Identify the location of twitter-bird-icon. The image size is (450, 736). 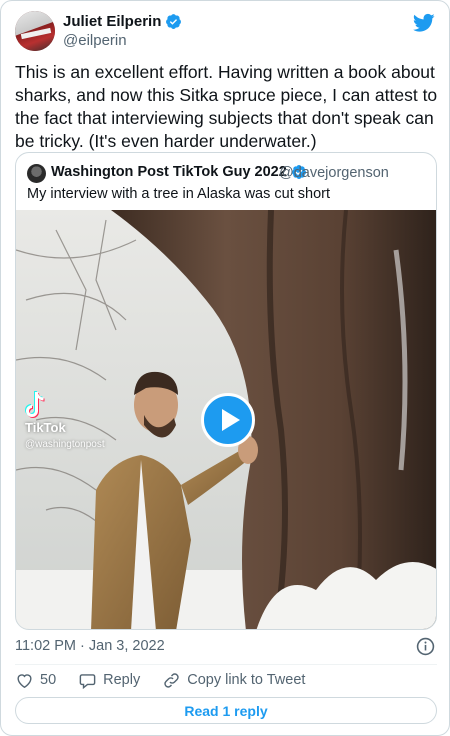
(424, 23).